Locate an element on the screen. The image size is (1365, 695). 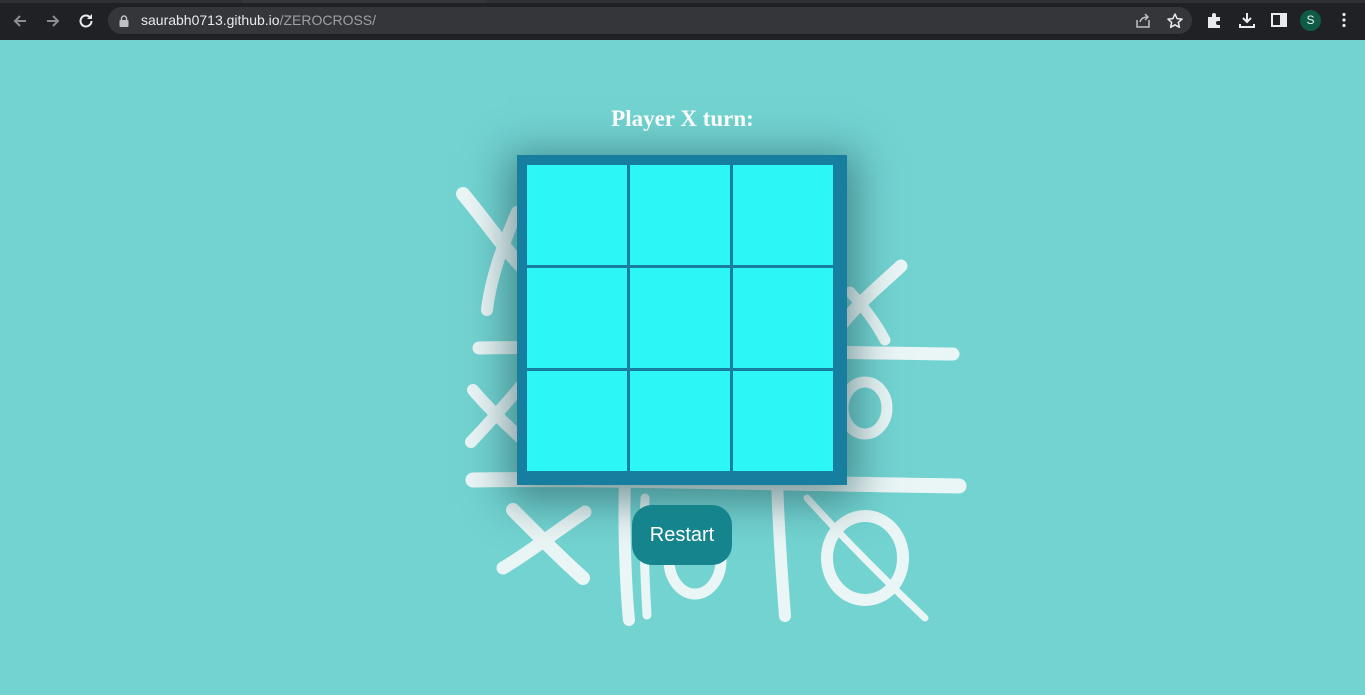
profile-avatar: S is located at coordinates (1310, 20).